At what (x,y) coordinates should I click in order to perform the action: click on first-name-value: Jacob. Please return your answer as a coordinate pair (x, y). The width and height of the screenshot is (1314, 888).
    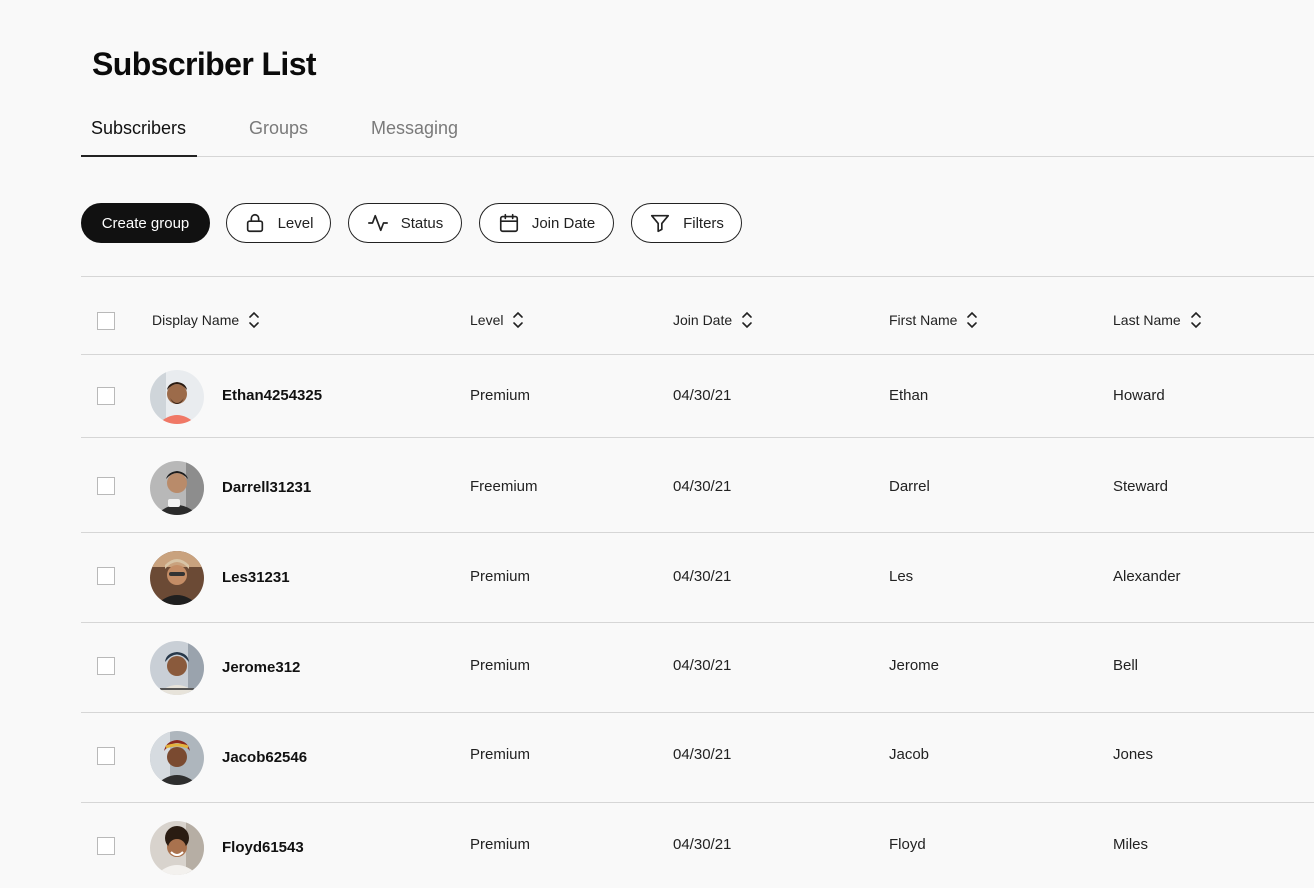
    Looking at the image, I should click on (909, 754).